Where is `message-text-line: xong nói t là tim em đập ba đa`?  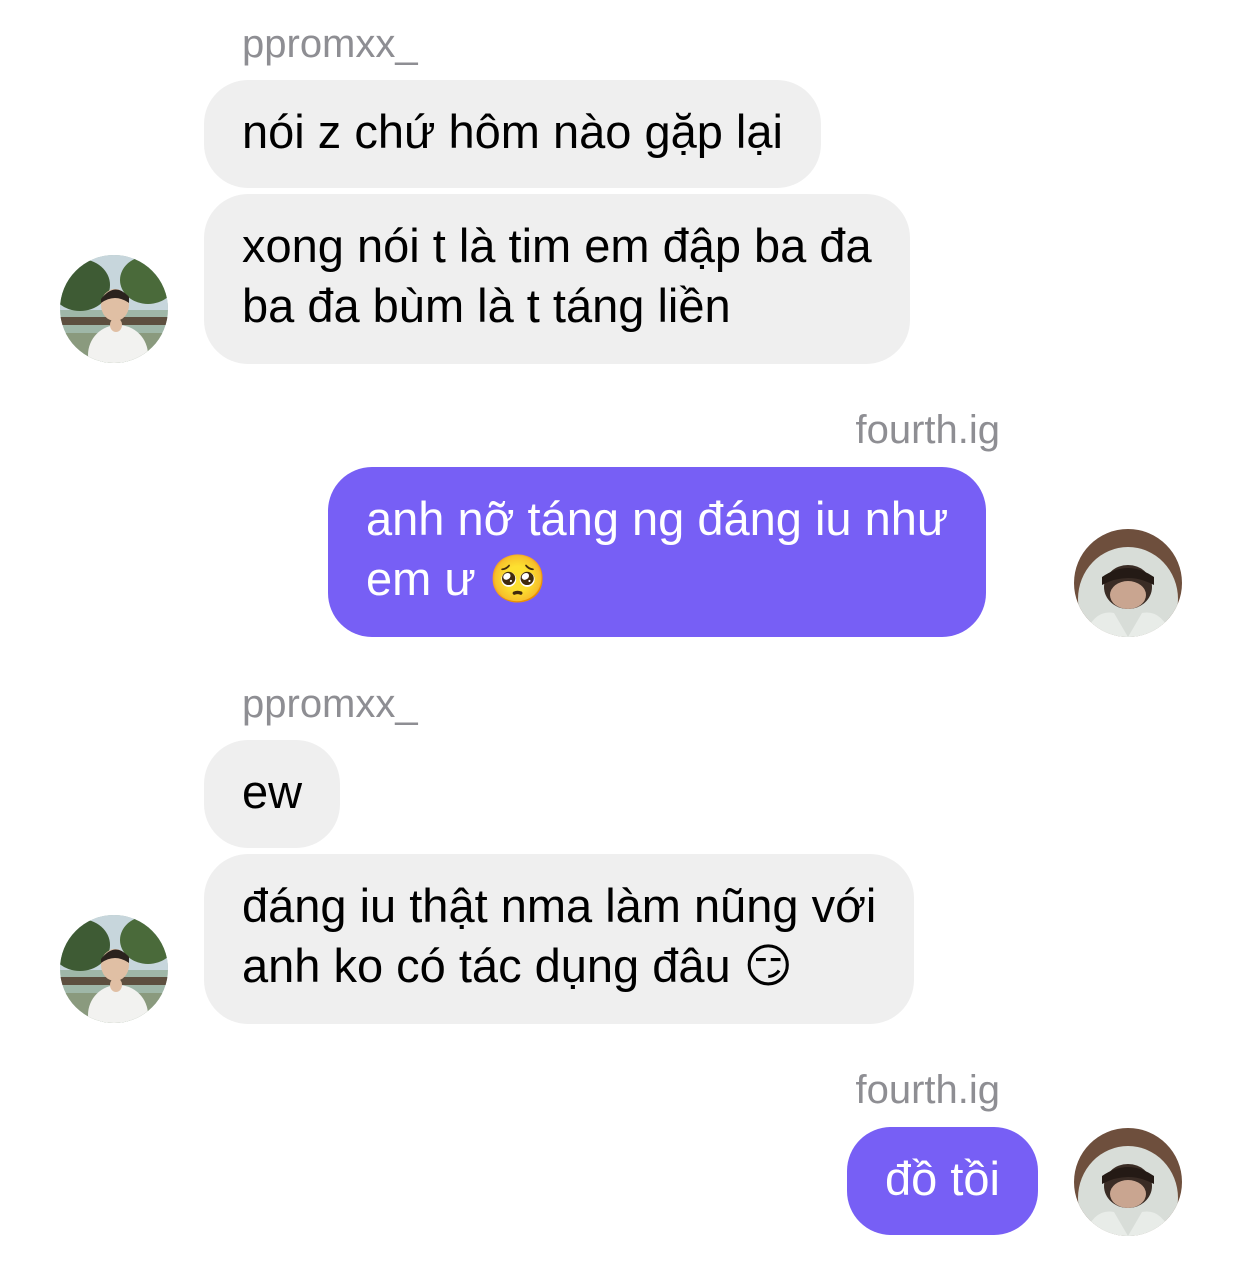
message-text-line: xong nói t là tim em đập ba đa is located at coordinates (557, 245).